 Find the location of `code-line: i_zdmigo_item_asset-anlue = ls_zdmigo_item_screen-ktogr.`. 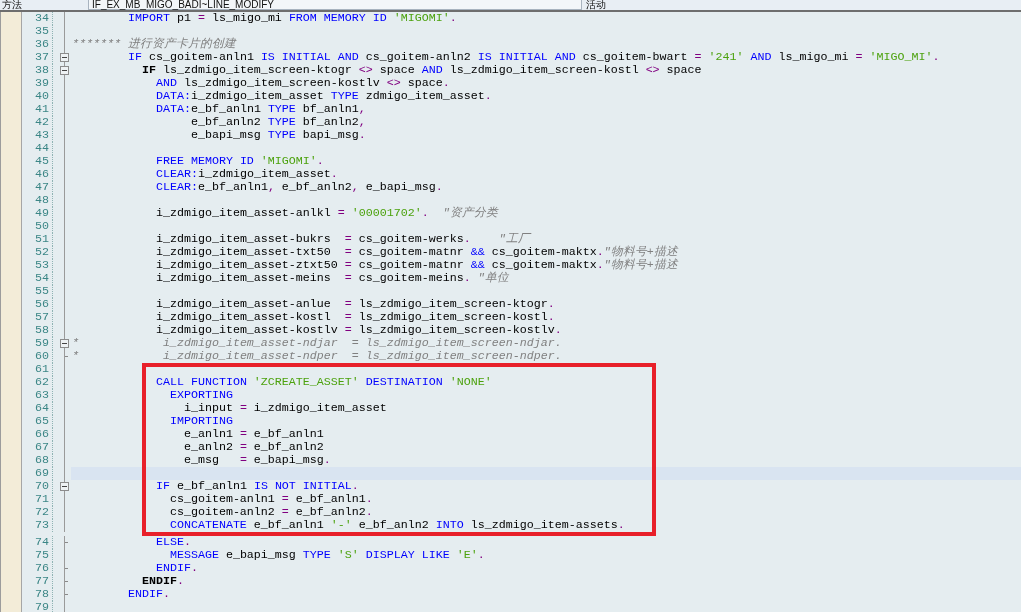

code-line: i_zdmigo_item_asset-anlue = ls_zdmigo_item_screen-ktogr. is located at coordinates (355, 304).